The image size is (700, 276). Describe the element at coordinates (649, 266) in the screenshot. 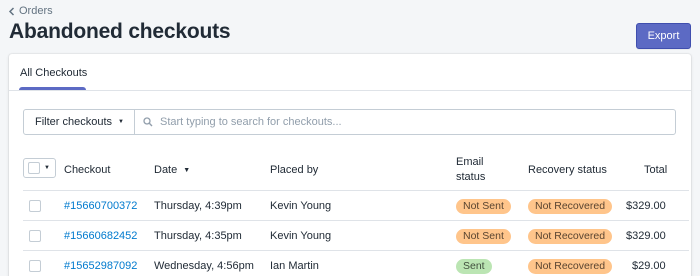

I see `total-cell: $29.00` at that location.